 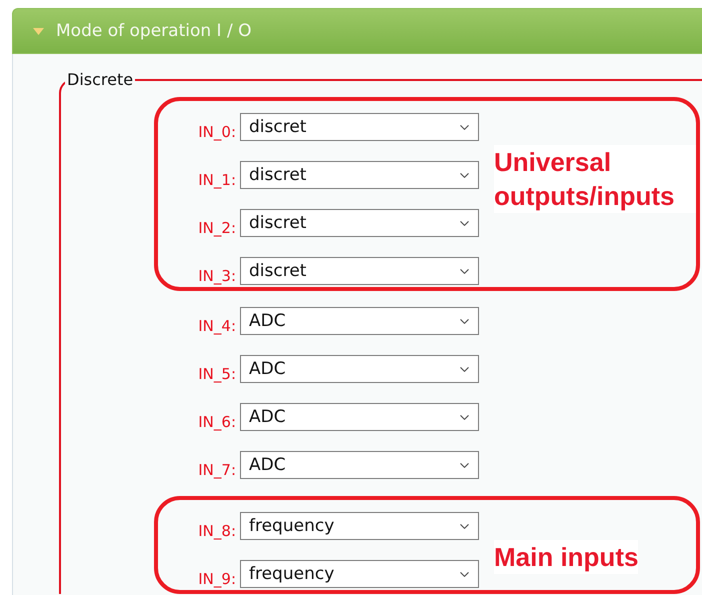 I want to click on input-label: IN_3:, so click(x=216, y=276).